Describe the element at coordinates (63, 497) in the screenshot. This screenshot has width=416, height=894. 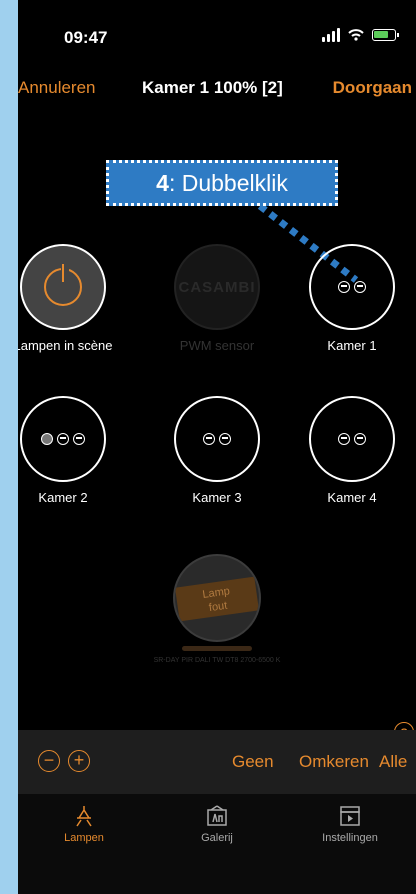
I see `tile-label: Kamer 2` at that location.